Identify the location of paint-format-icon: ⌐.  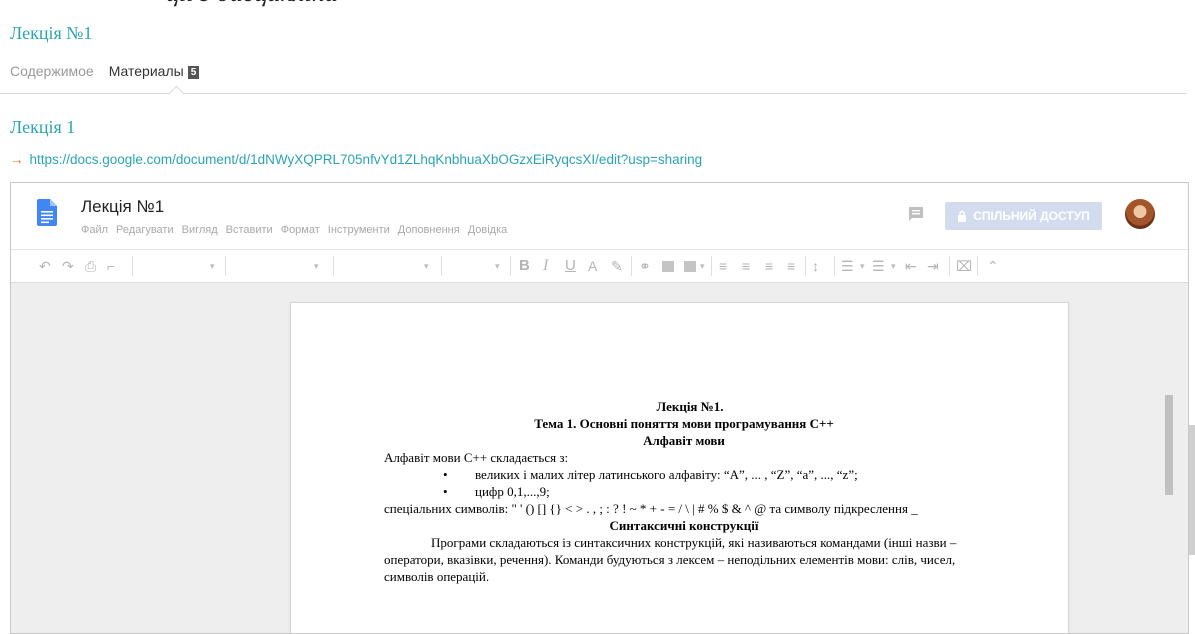
(111, 266).